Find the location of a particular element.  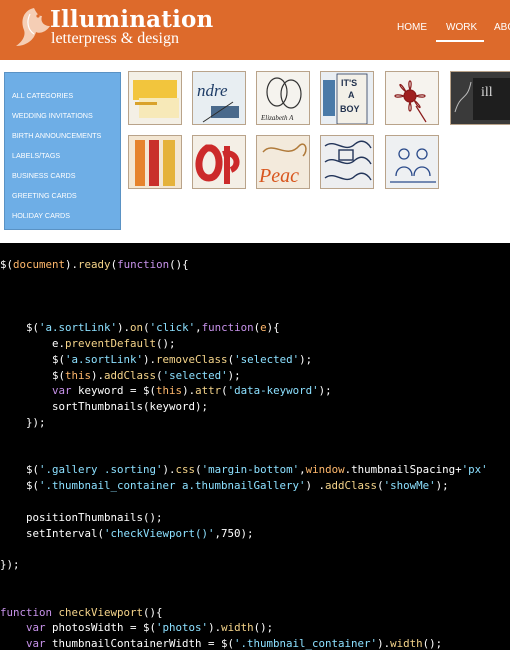

code-token: ){ is located at coordinates (273, 328).